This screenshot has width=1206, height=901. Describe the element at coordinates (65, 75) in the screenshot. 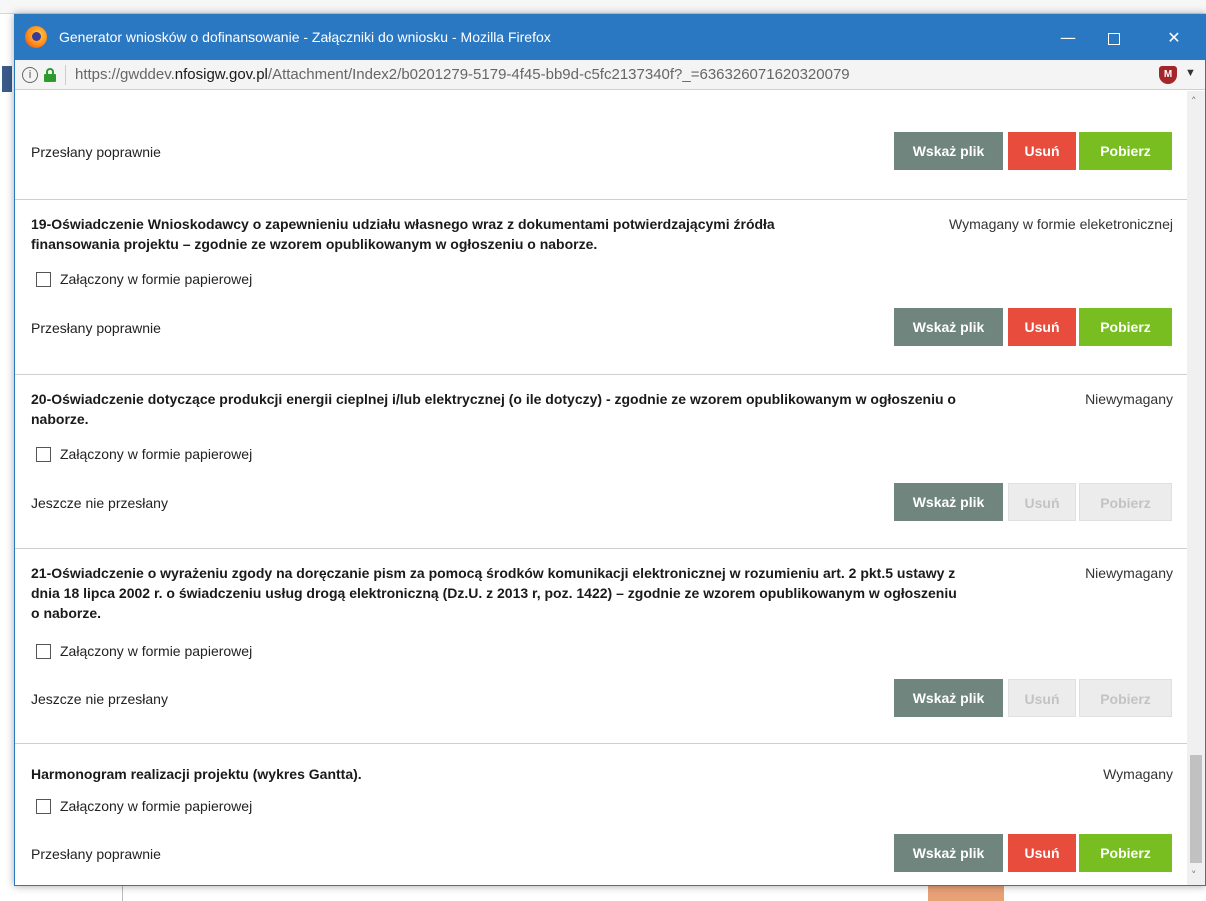

I see `url-separator` at that location.